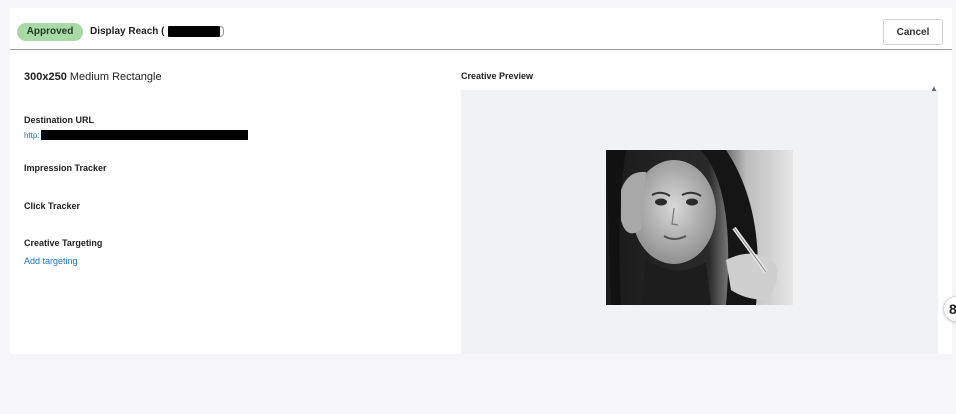  I want to click on campaign-name-close-paren, so click(222, 31).